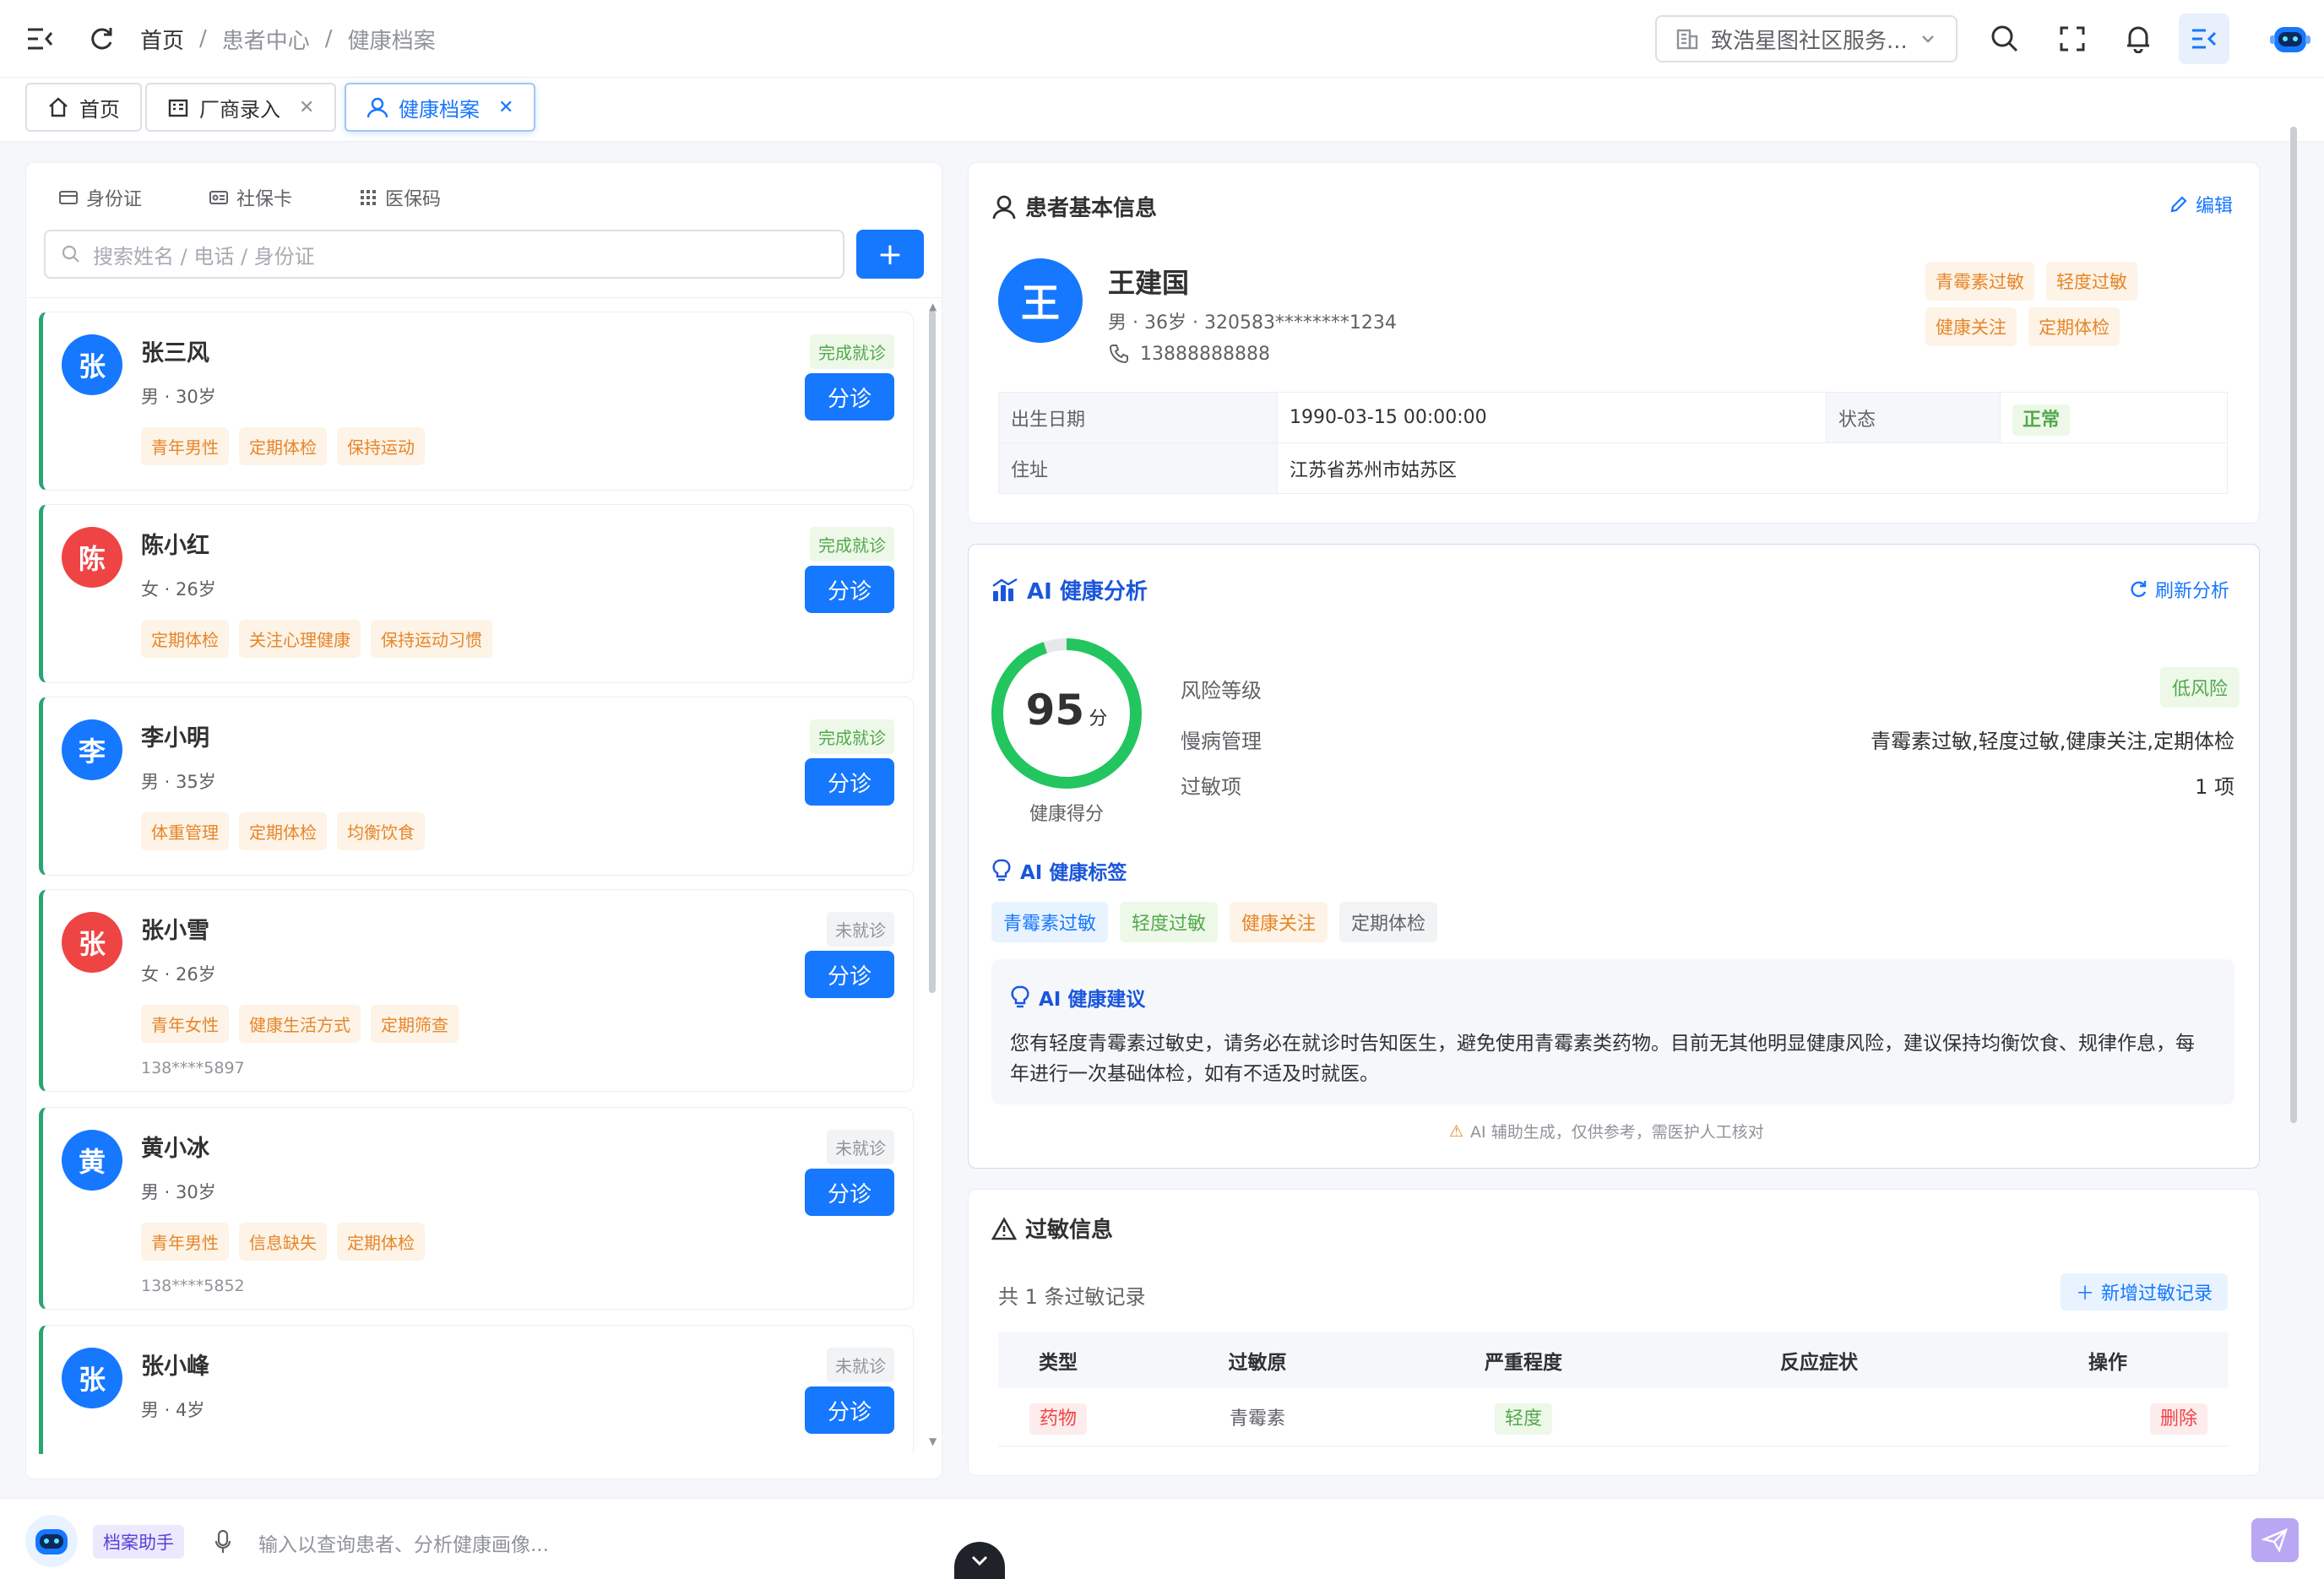 The image size is (2324, 1579). I want to click on allergen-cell: 青霉素, so click(1257, 1417).